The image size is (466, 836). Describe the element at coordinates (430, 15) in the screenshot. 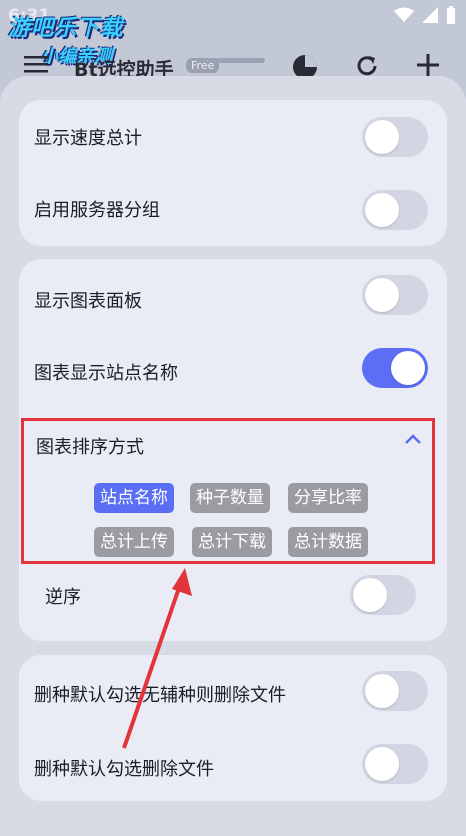

I see `signal-icon` at that location.